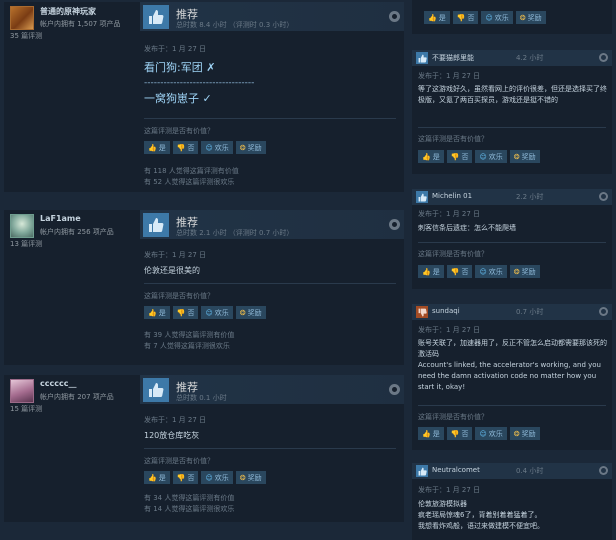  I want to click on thumbs-up-icon: 👍, so click(426, 156).